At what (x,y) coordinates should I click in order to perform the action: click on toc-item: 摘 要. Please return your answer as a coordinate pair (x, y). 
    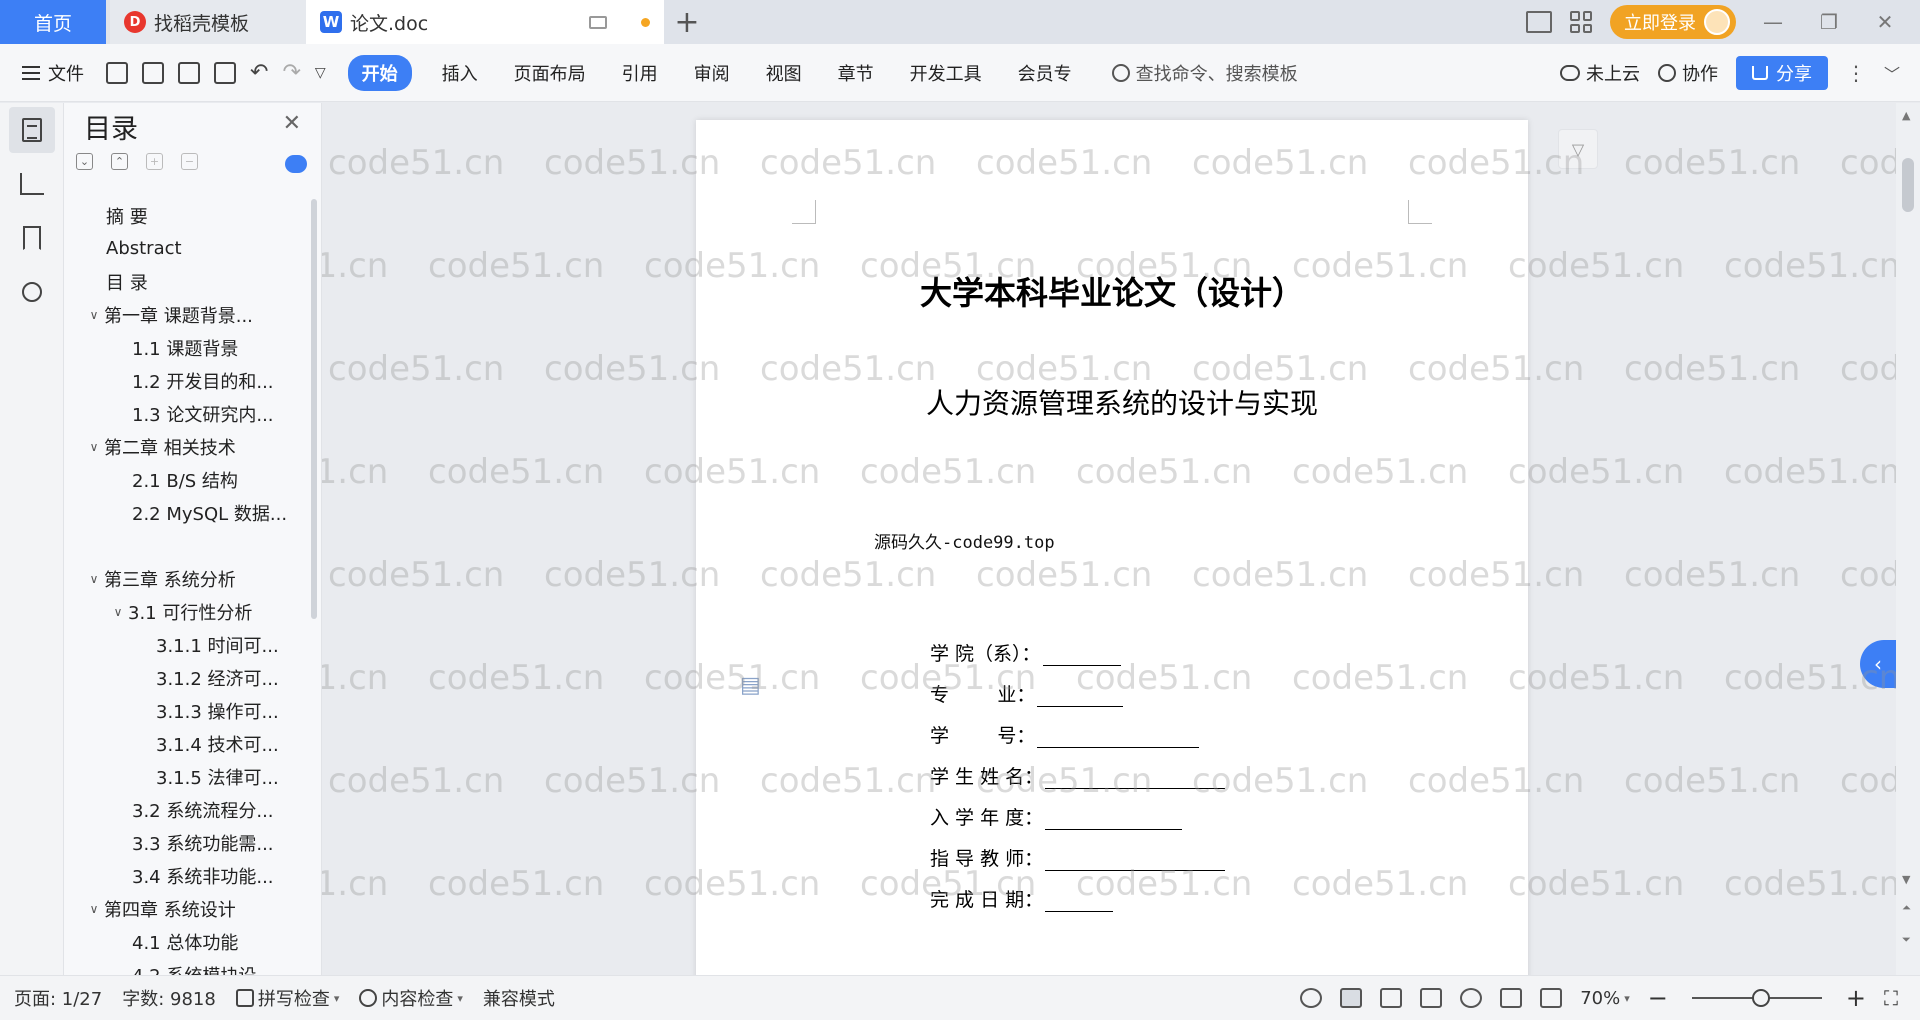
    Looking at the image, I should click on (186, 215).